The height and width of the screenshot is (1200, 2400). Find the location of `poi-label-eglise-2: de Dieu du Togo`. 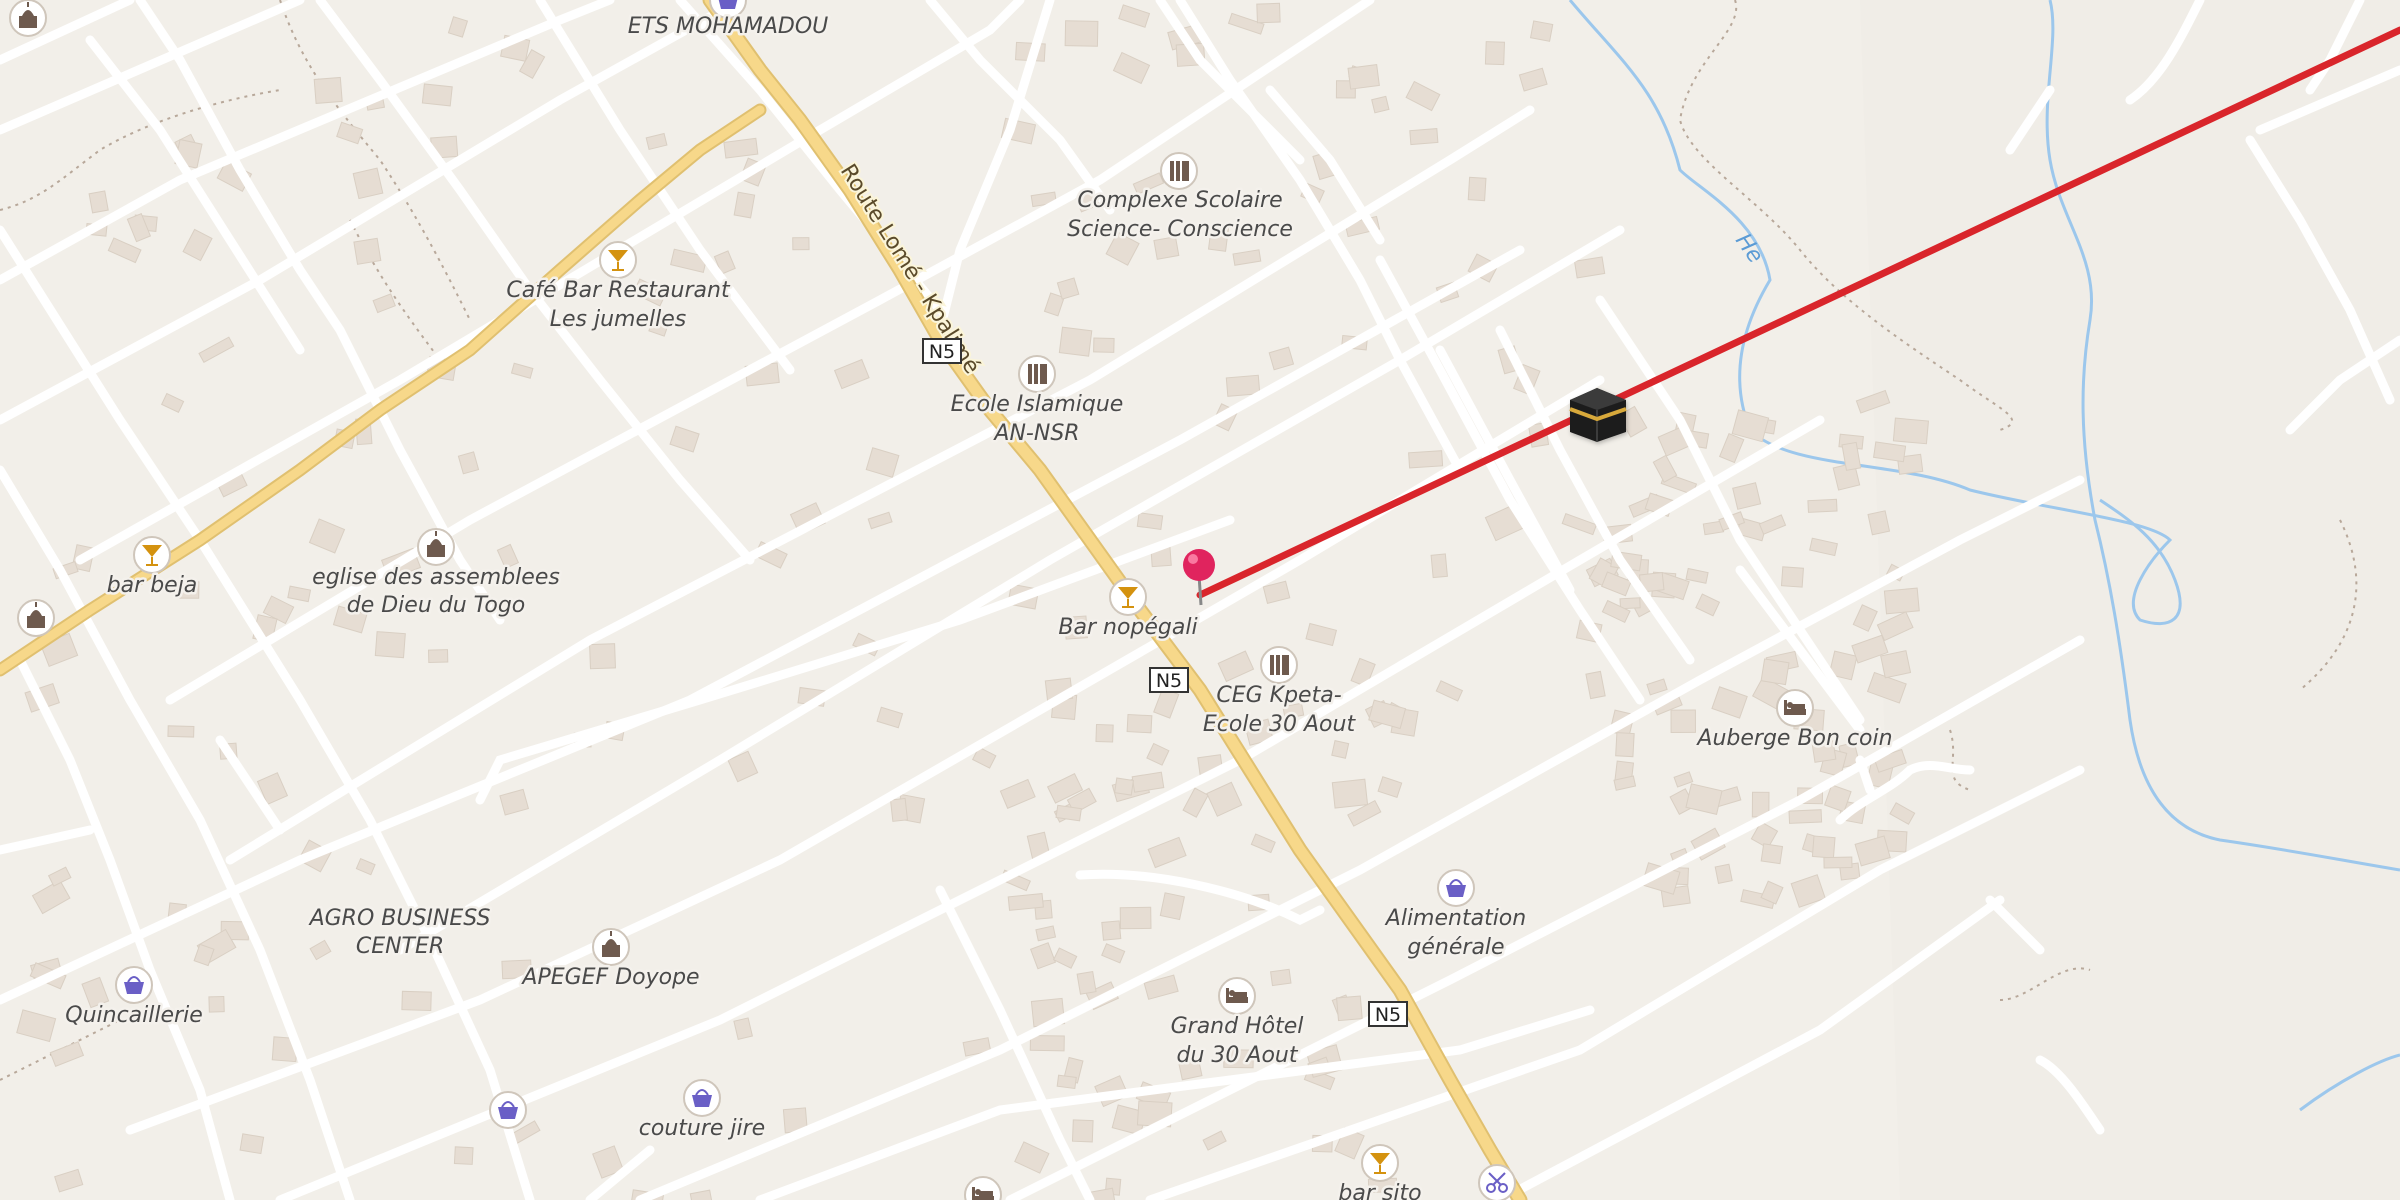

poi-label-eglise-2: de Dieu du Togo is located at coordinates (436, 605).